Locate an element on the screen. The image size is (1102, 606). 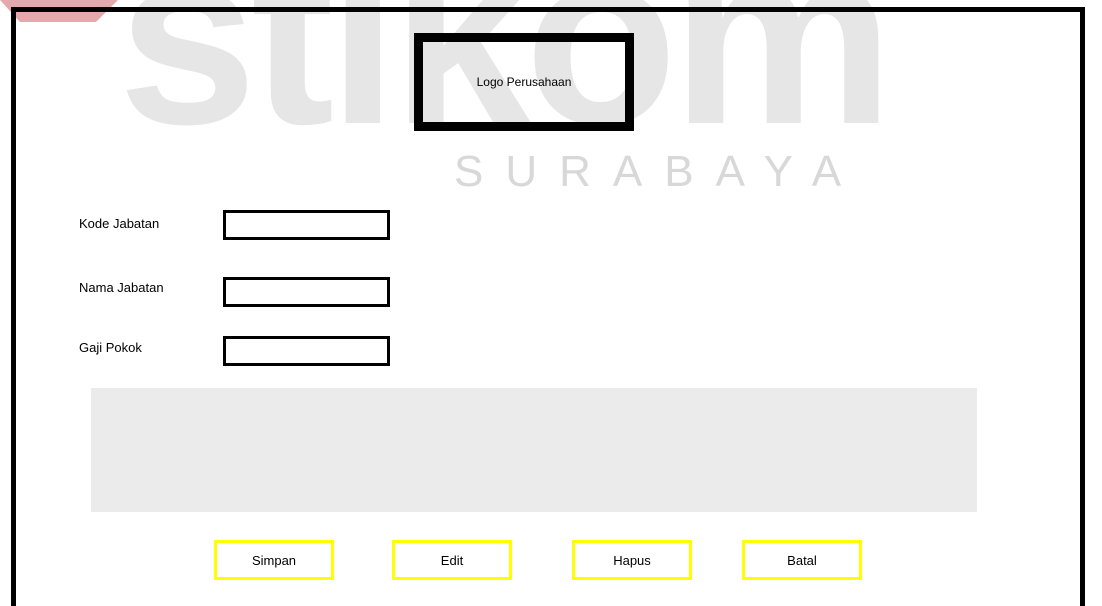
gaji-pokok-label: Gaji Pokok is located at coordinates (110, 347).